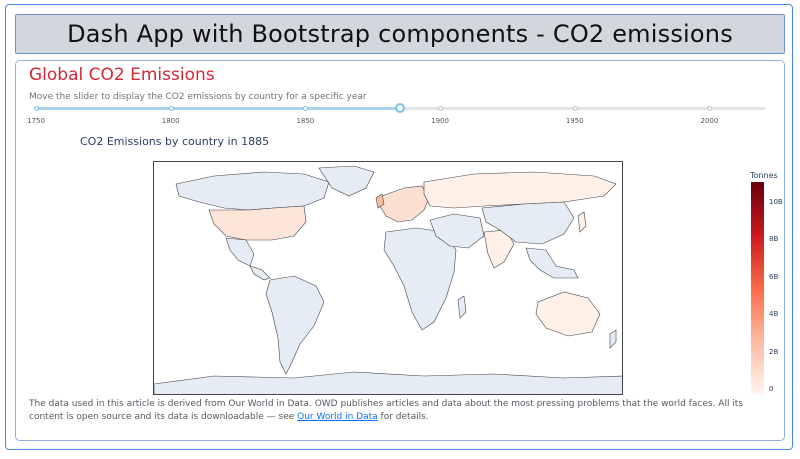 The width and height of the screenshot is (800, 459). I want to click on country-new-zealand, so click(613, 339).